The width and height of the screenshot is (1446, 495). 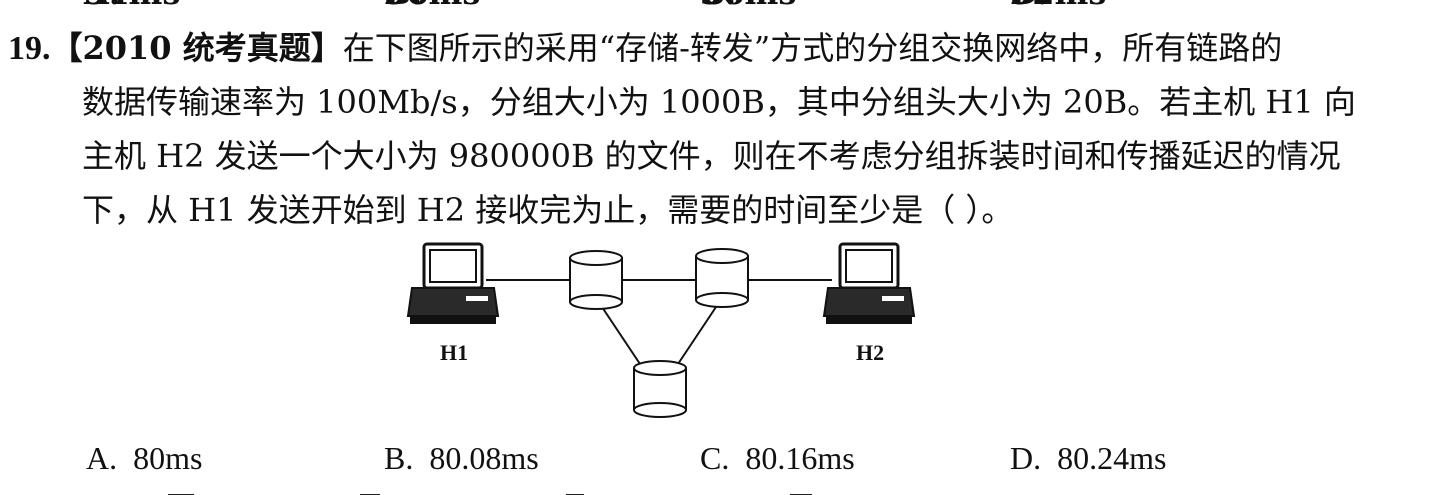 What do you see at coordinates (722, 278) in the screenshot?
I see `router-2-cylinder-icon` at bounding box center [722, 278].